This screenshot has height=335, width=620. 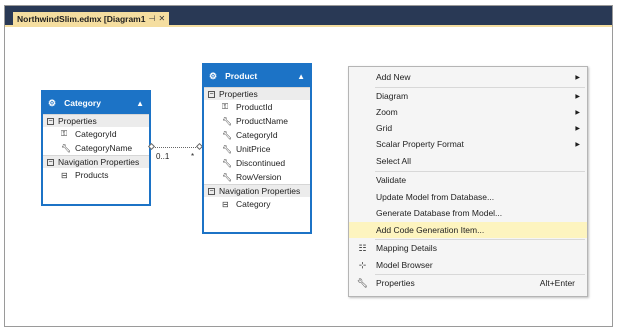 What do you see at coordinates (468, 144) in the screenshot?
I see `menu-item-scalar-property-format: Scalar Property Format ▶` at bounding box center [468, 144].